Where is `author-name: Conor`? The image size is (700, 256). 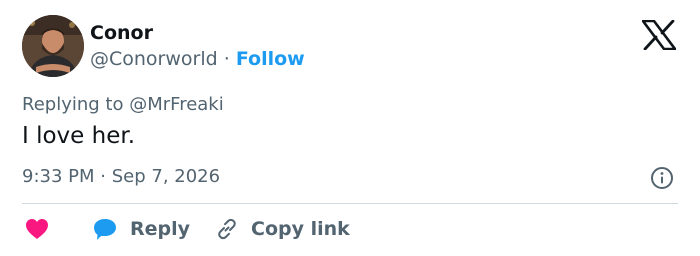 author-name: Conor is located at coordinates (121, 33).